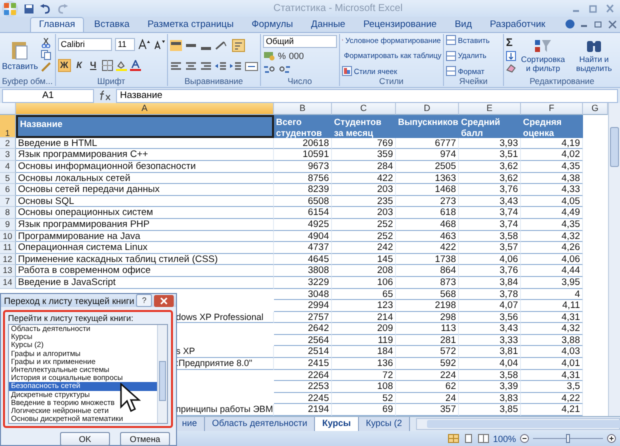  What do you see at coordinates (176, 45) in the screenshot?
I see `align-top-icon` at bounding box center [176, 45].